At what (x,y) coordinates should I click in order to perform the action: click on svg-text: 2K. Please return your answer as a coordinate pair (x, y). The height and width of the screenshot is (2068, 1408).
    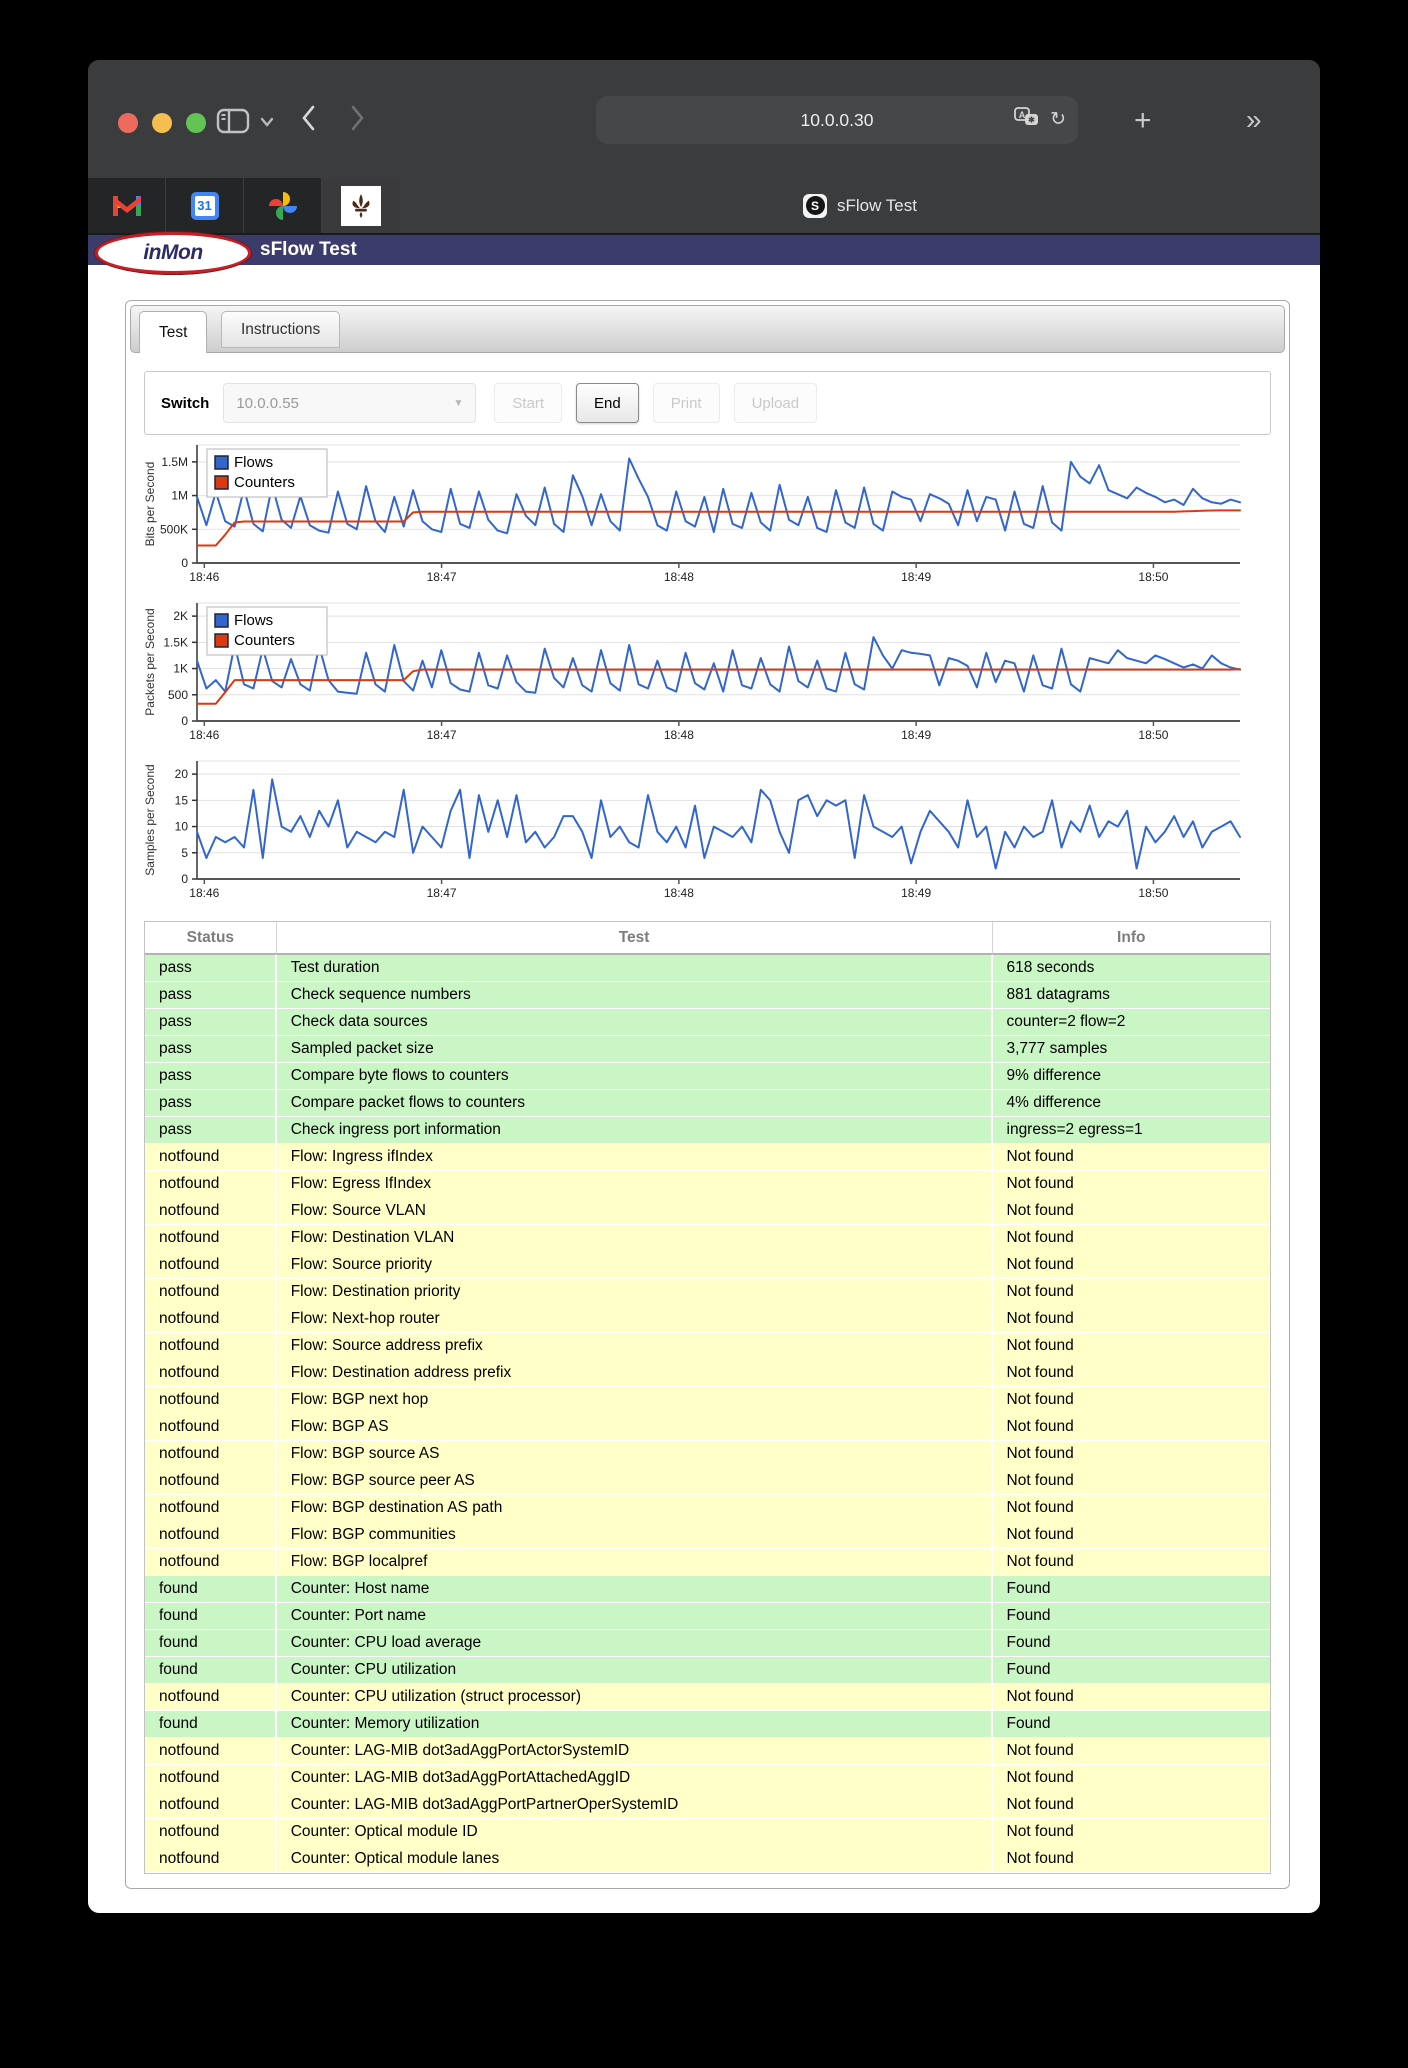
    Looking at the image, I should click on (180, 616).